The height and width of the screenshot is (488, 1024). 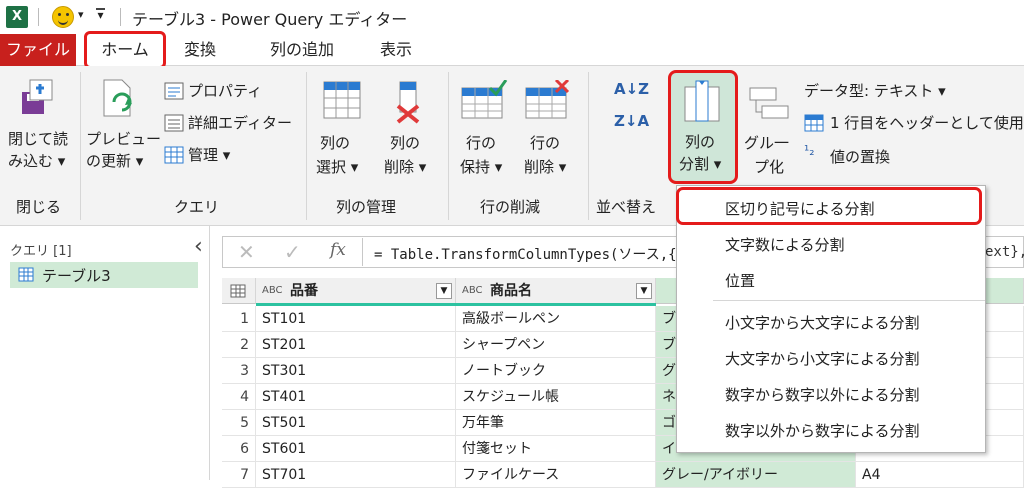 What do you see at coordinates (37, 161) in the screenshot?
I see `close-load-label-2: み込む ▾` at bounding box center [37, 161].